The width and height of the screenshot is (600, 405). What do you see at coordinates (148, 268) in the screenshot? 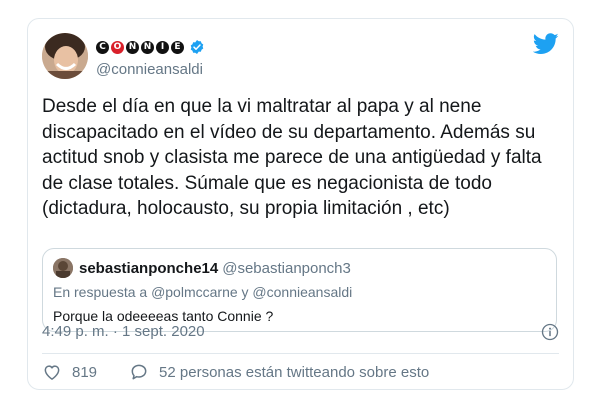
I see `quoted-author-name: sebastianponche14` at bounding box center [148, 268].